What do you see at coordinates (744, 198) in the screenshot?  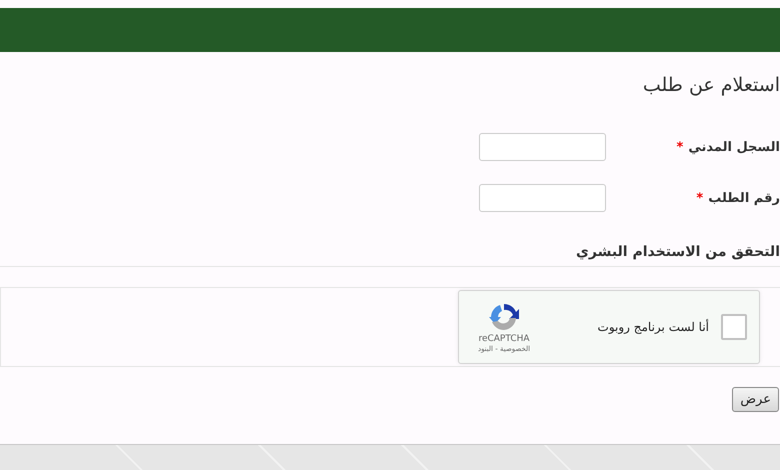 I see `field-label: رقم الطلب` at bounding box center [744, 198].